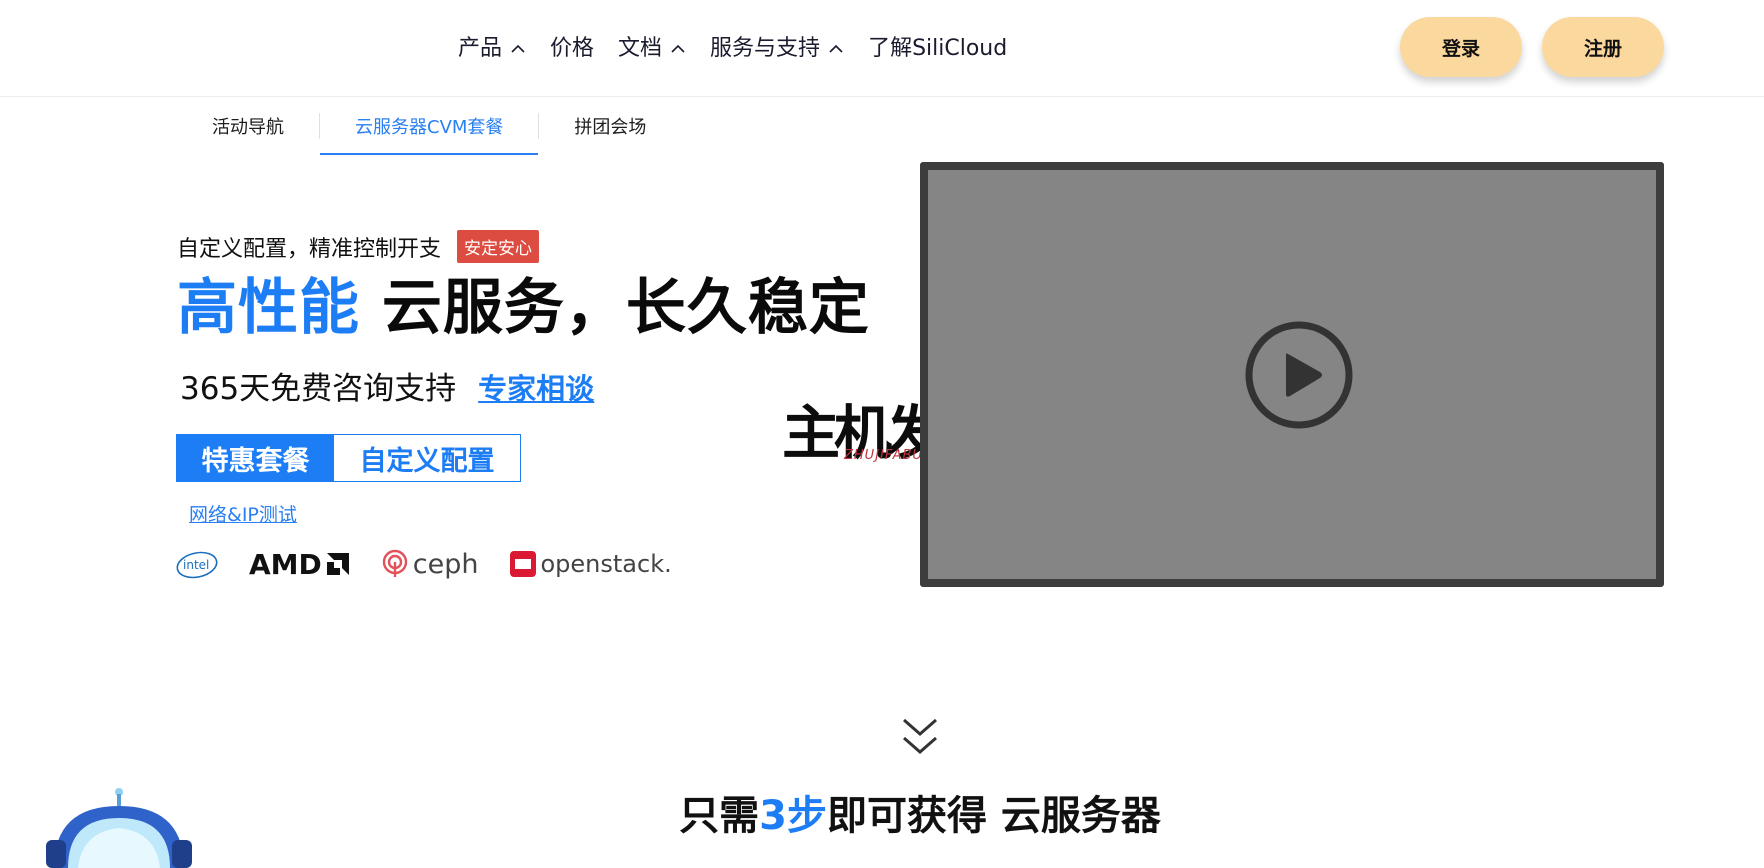 This screenshot has height=868, width=1764. Describe the element at coordinates (243, 513) in the screenshot. I see `network-ip-test-link: 网络&IP测试` at that location.